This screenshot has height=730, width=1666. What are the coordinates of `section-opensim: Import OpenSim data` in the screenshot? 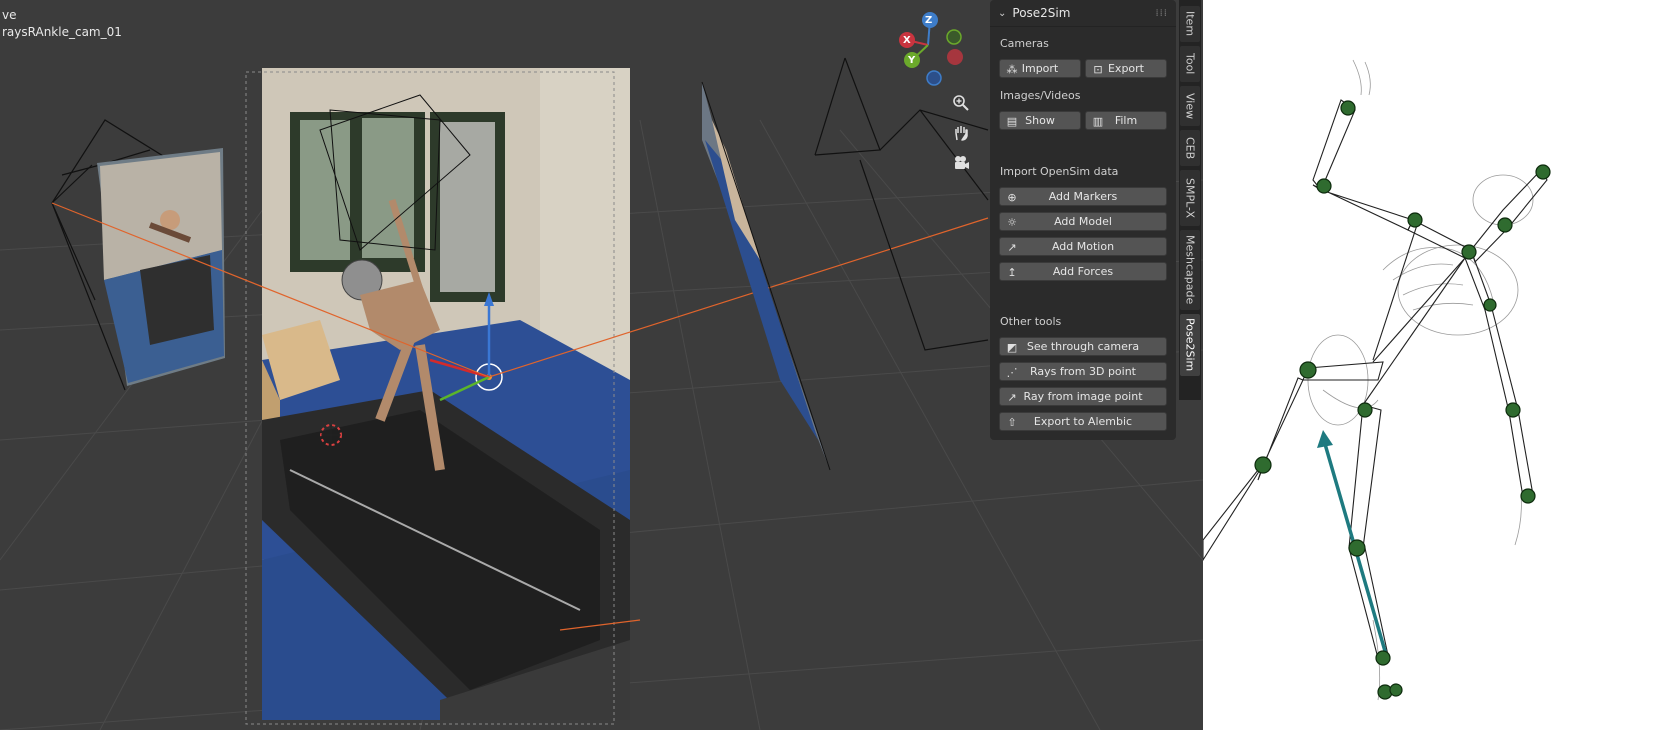 It's located at (1059, 171).